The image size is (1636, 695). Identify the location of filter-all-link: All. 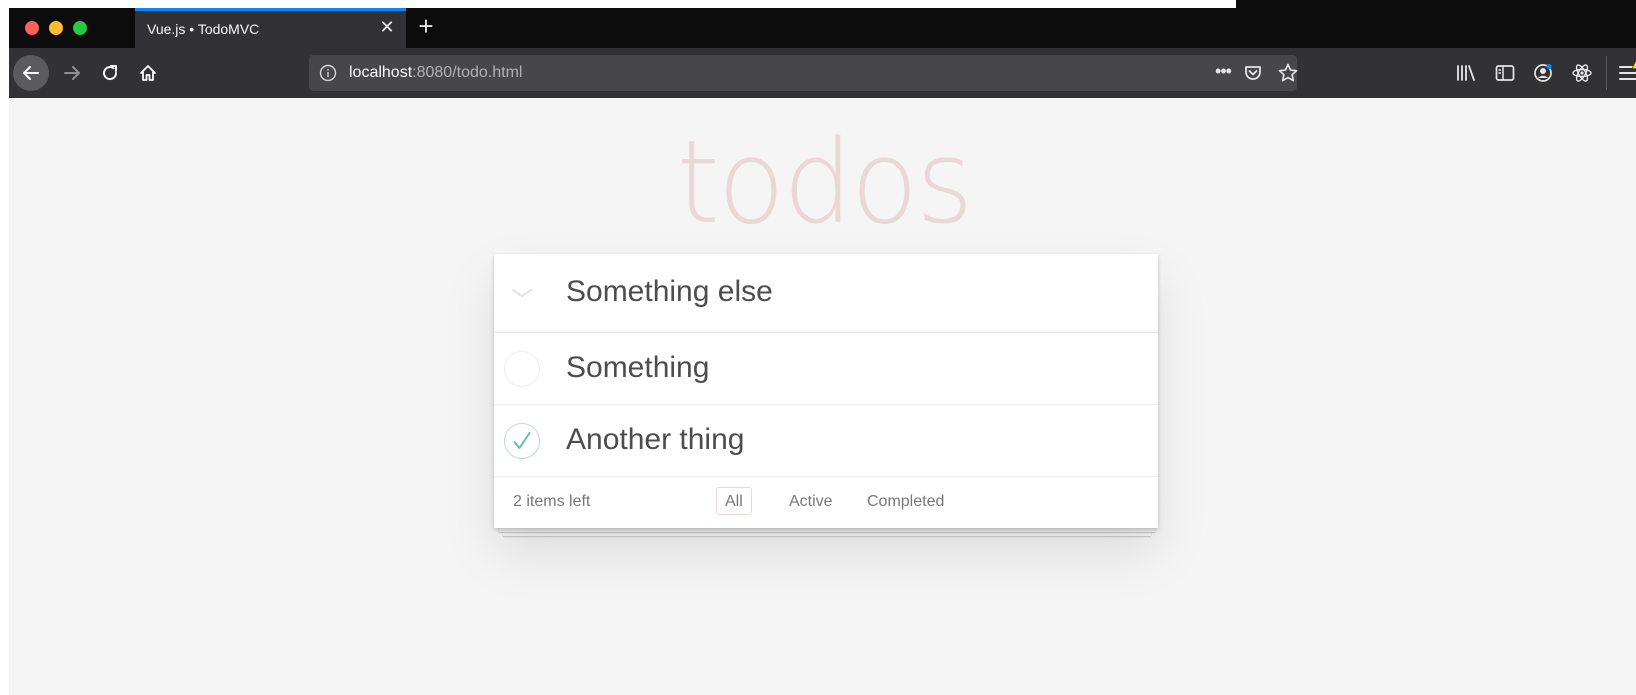
(734, 501).